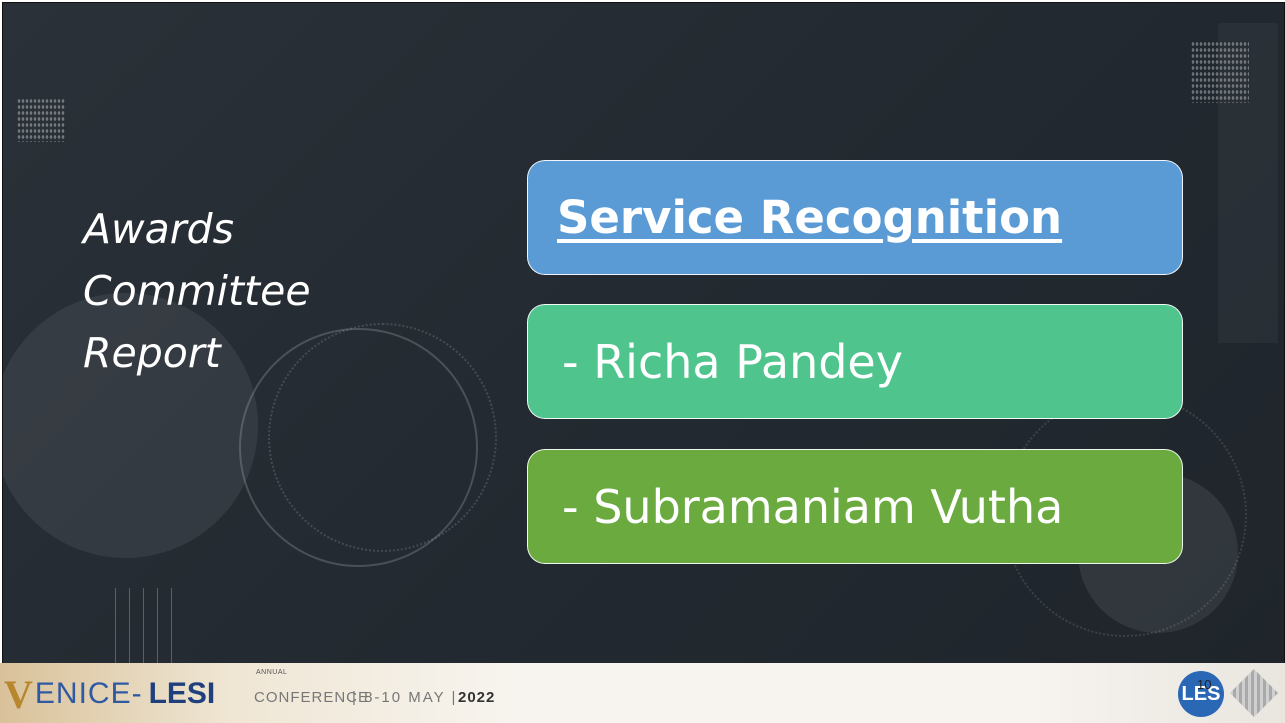 The width and height of the screenshot is (1285, 723). What do you see at coordinates (1204, 684) in the screenshot?
I see `slide-number: 10` at bounding box center [1204, 684].